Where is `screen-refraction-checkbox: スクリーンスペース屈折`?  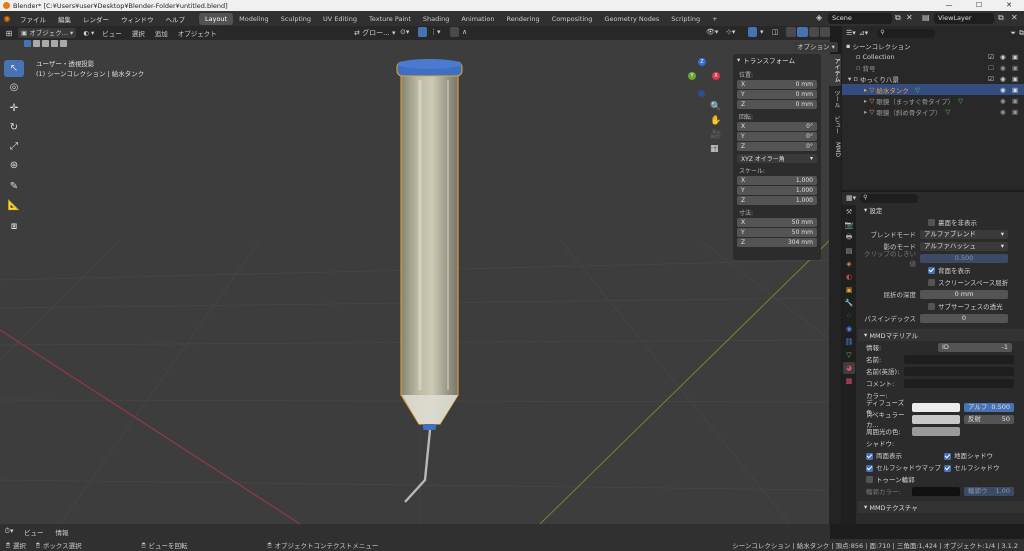
screen-refraction-checkbox: スクリーンスペース屈折 is located at coordinates (941, 282).